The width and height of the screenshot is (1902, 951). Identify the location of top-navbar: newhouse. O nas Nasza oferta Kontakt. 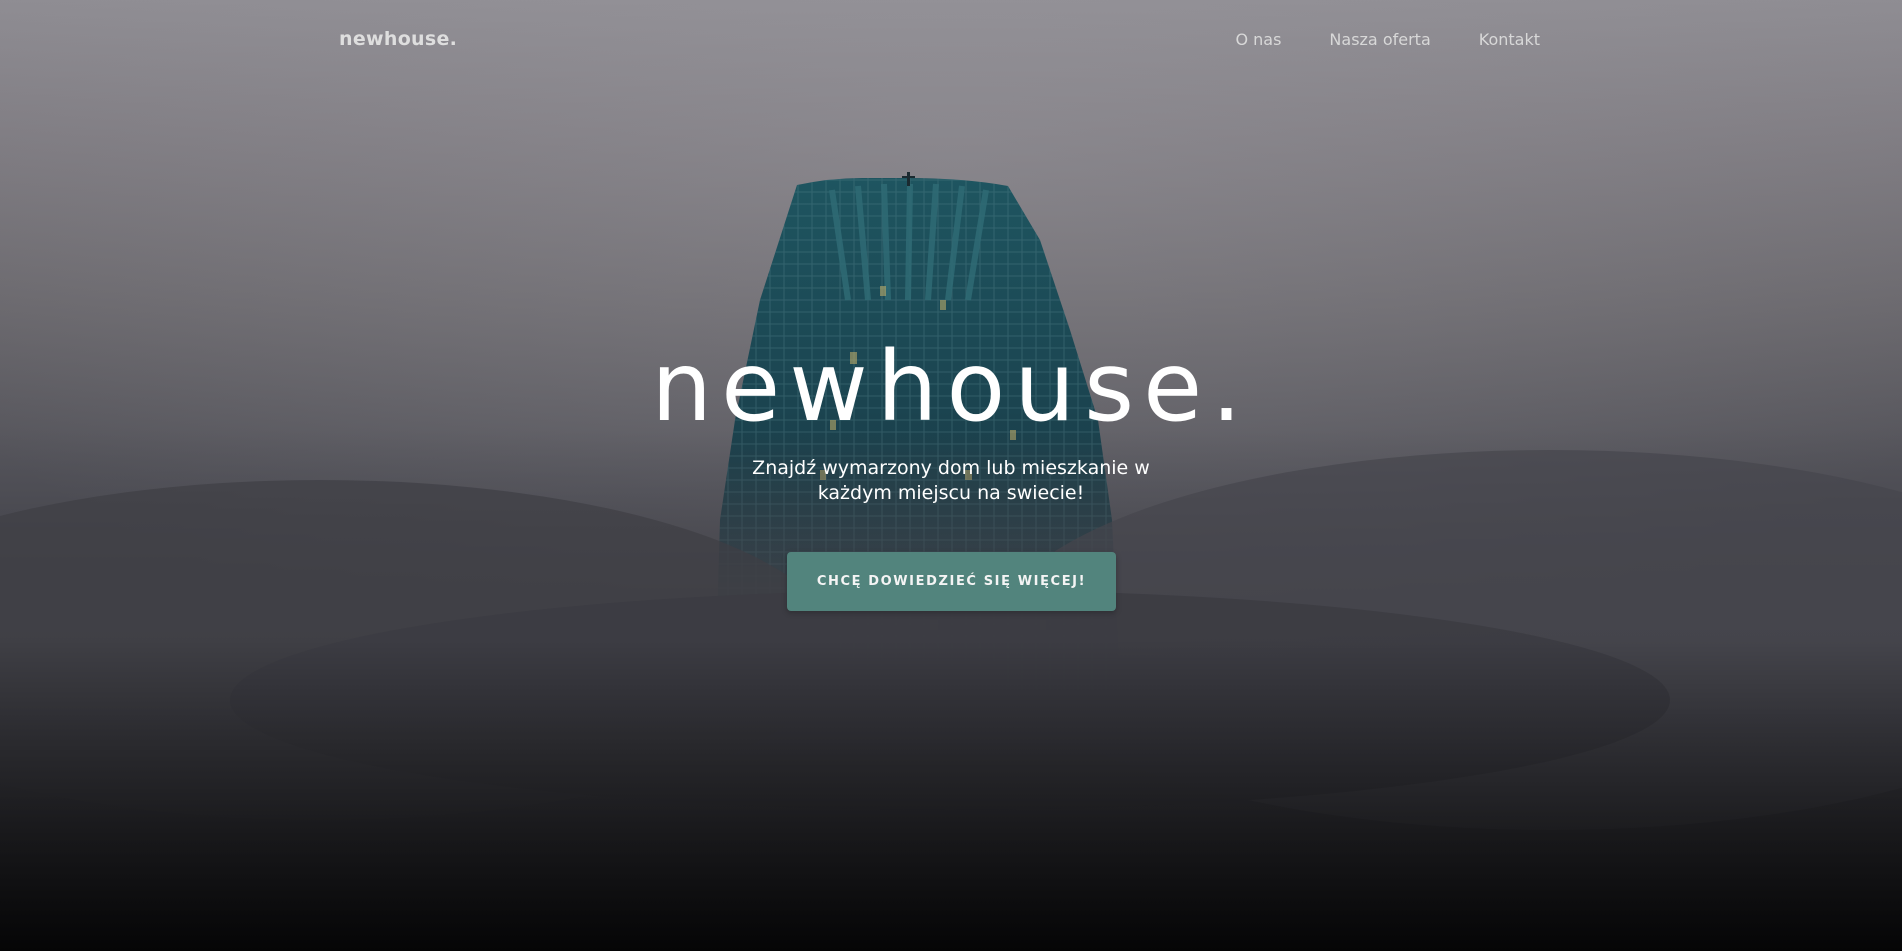
(951, 40).